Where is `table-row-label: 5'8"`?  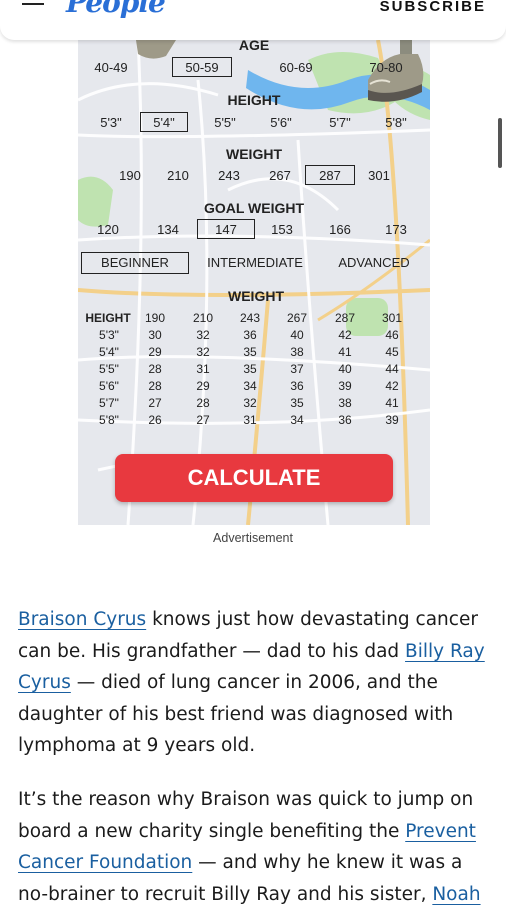
table-row-label: 5'8" is located at coordinates (109, 420).